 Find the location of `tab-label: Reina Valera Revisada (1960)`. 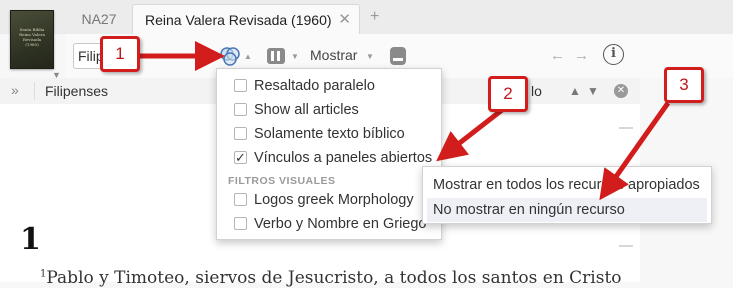

tab-label: Reina Valera Revisada (1960) is located at coordinates (238, 20).